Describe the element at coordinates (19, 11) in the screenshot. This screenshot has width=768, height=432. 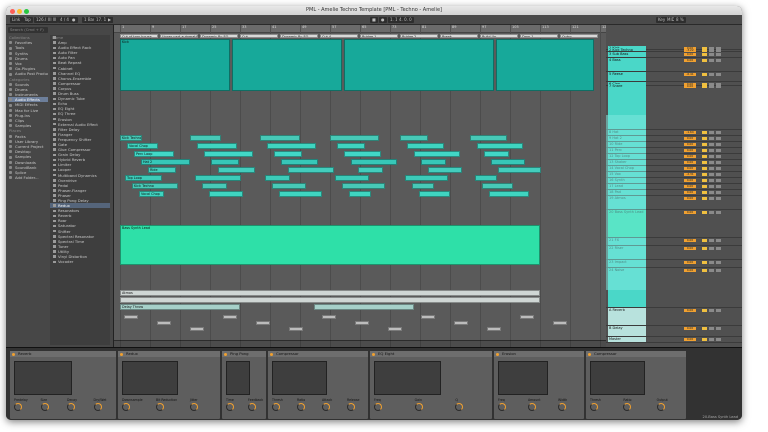
I see `minimize-icon` at that location.